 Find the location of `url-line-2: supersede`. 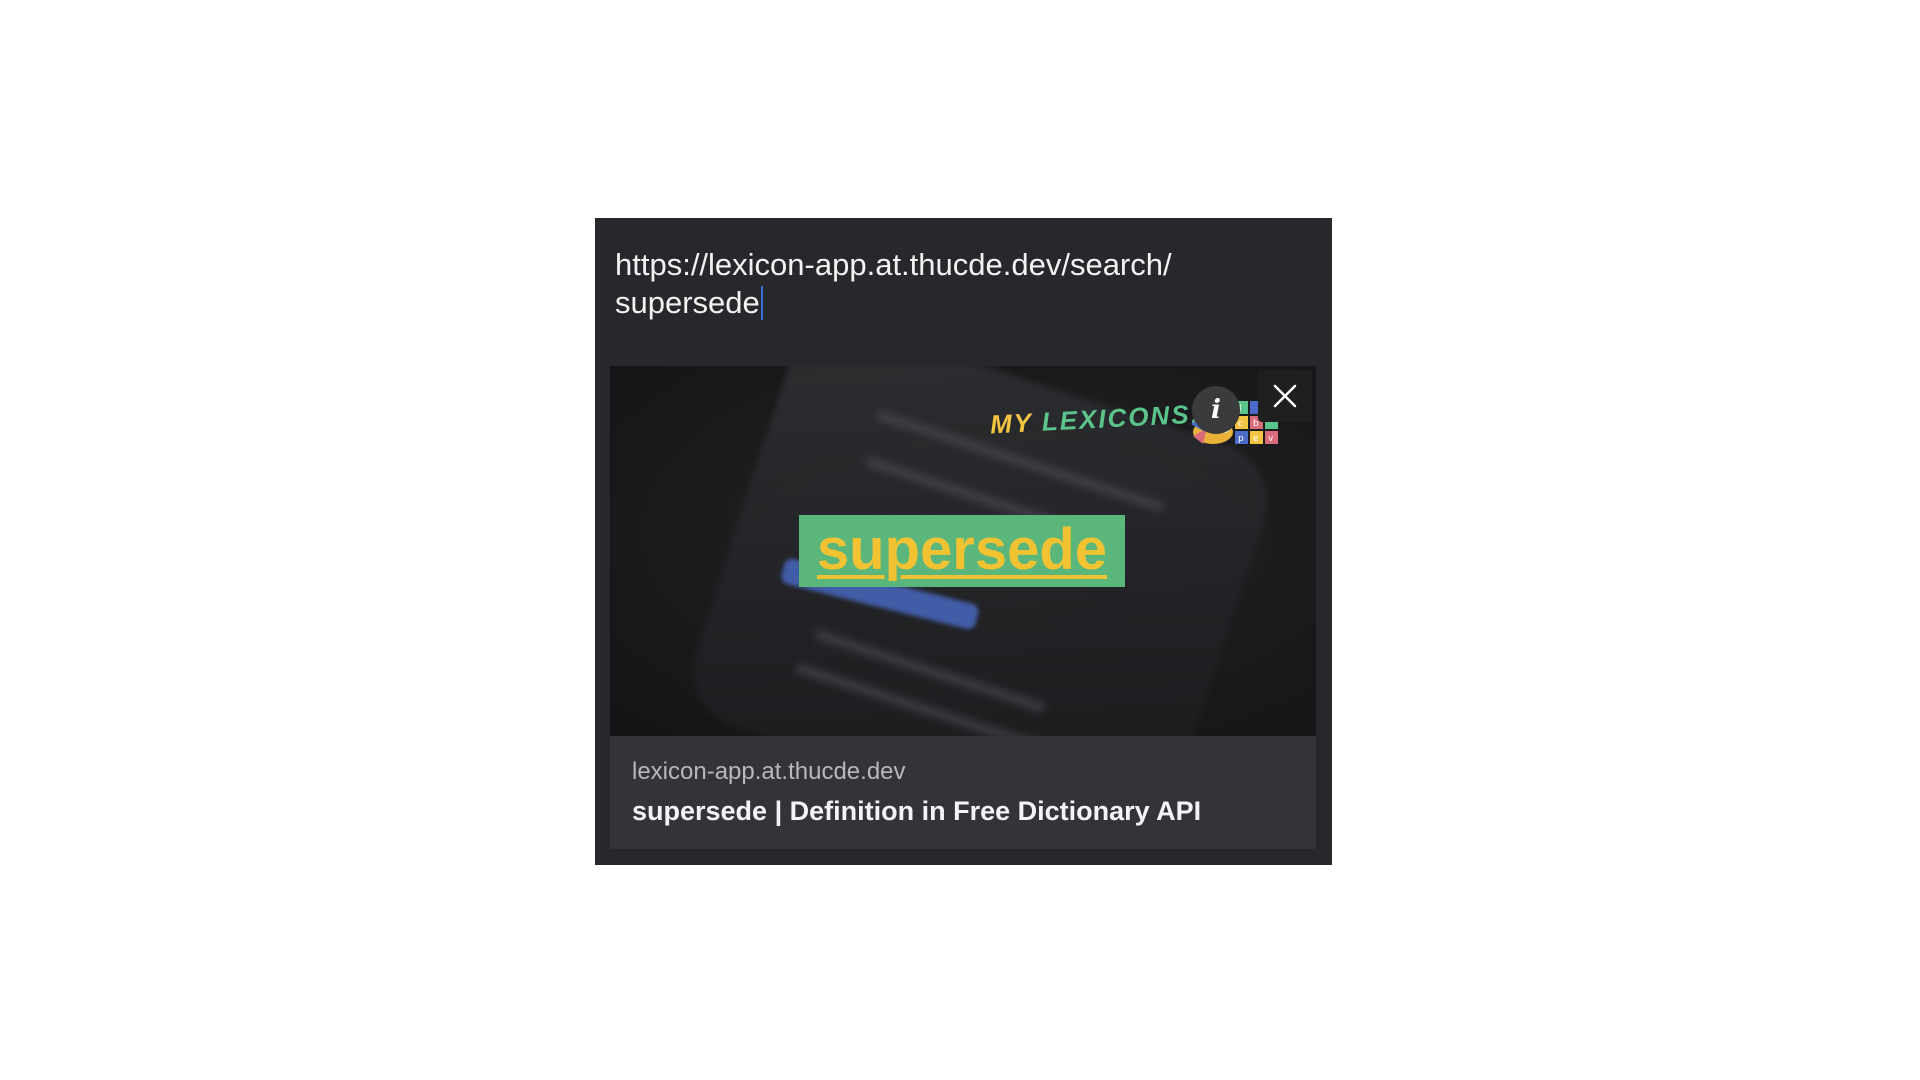

url-line-2: supersede is located at coordinates (687, 302).